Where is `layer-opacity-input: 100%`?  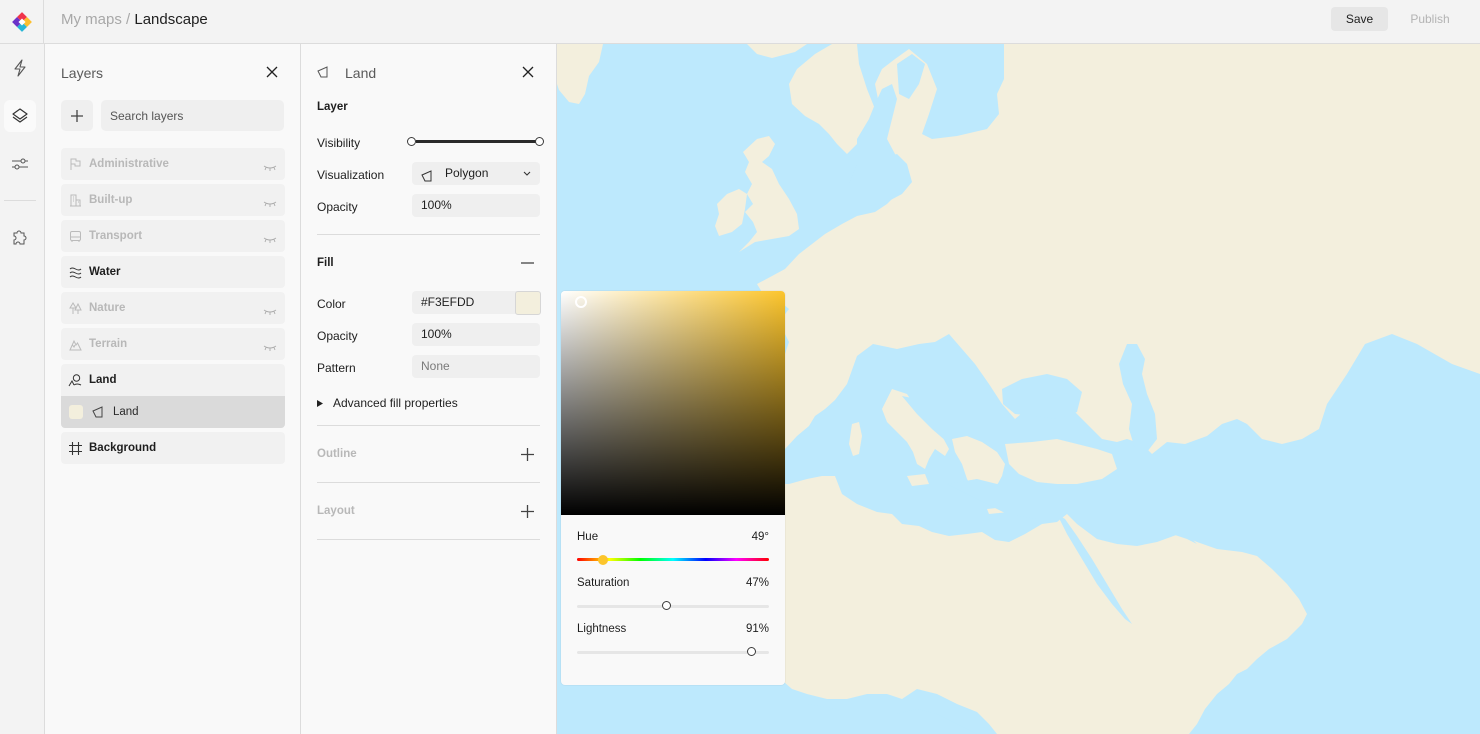
layer-opacity-input: 100% is located at coordinates (476, 205).